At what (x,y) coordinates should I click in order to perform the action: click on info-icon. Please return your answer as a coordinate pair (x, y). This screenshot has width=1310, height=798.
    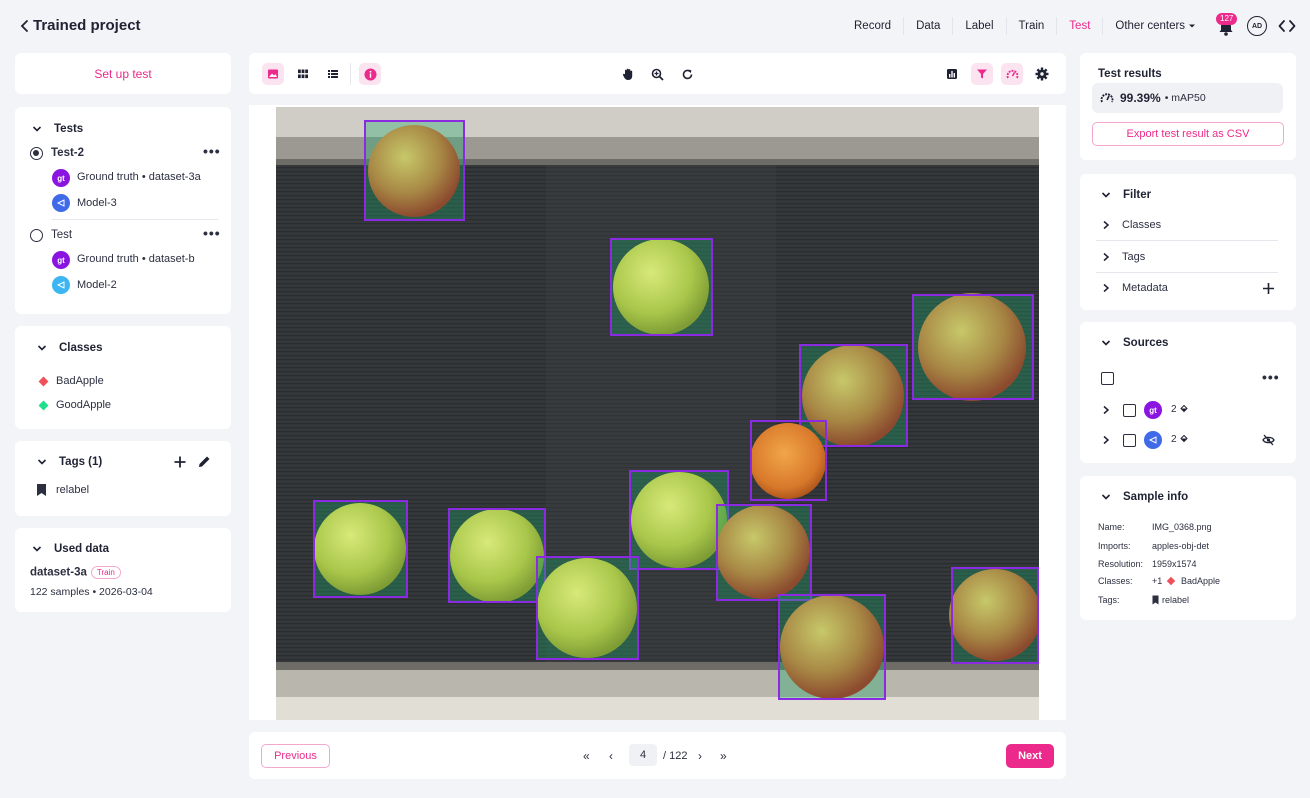
    Looking at the image, I should click on (370, 74).